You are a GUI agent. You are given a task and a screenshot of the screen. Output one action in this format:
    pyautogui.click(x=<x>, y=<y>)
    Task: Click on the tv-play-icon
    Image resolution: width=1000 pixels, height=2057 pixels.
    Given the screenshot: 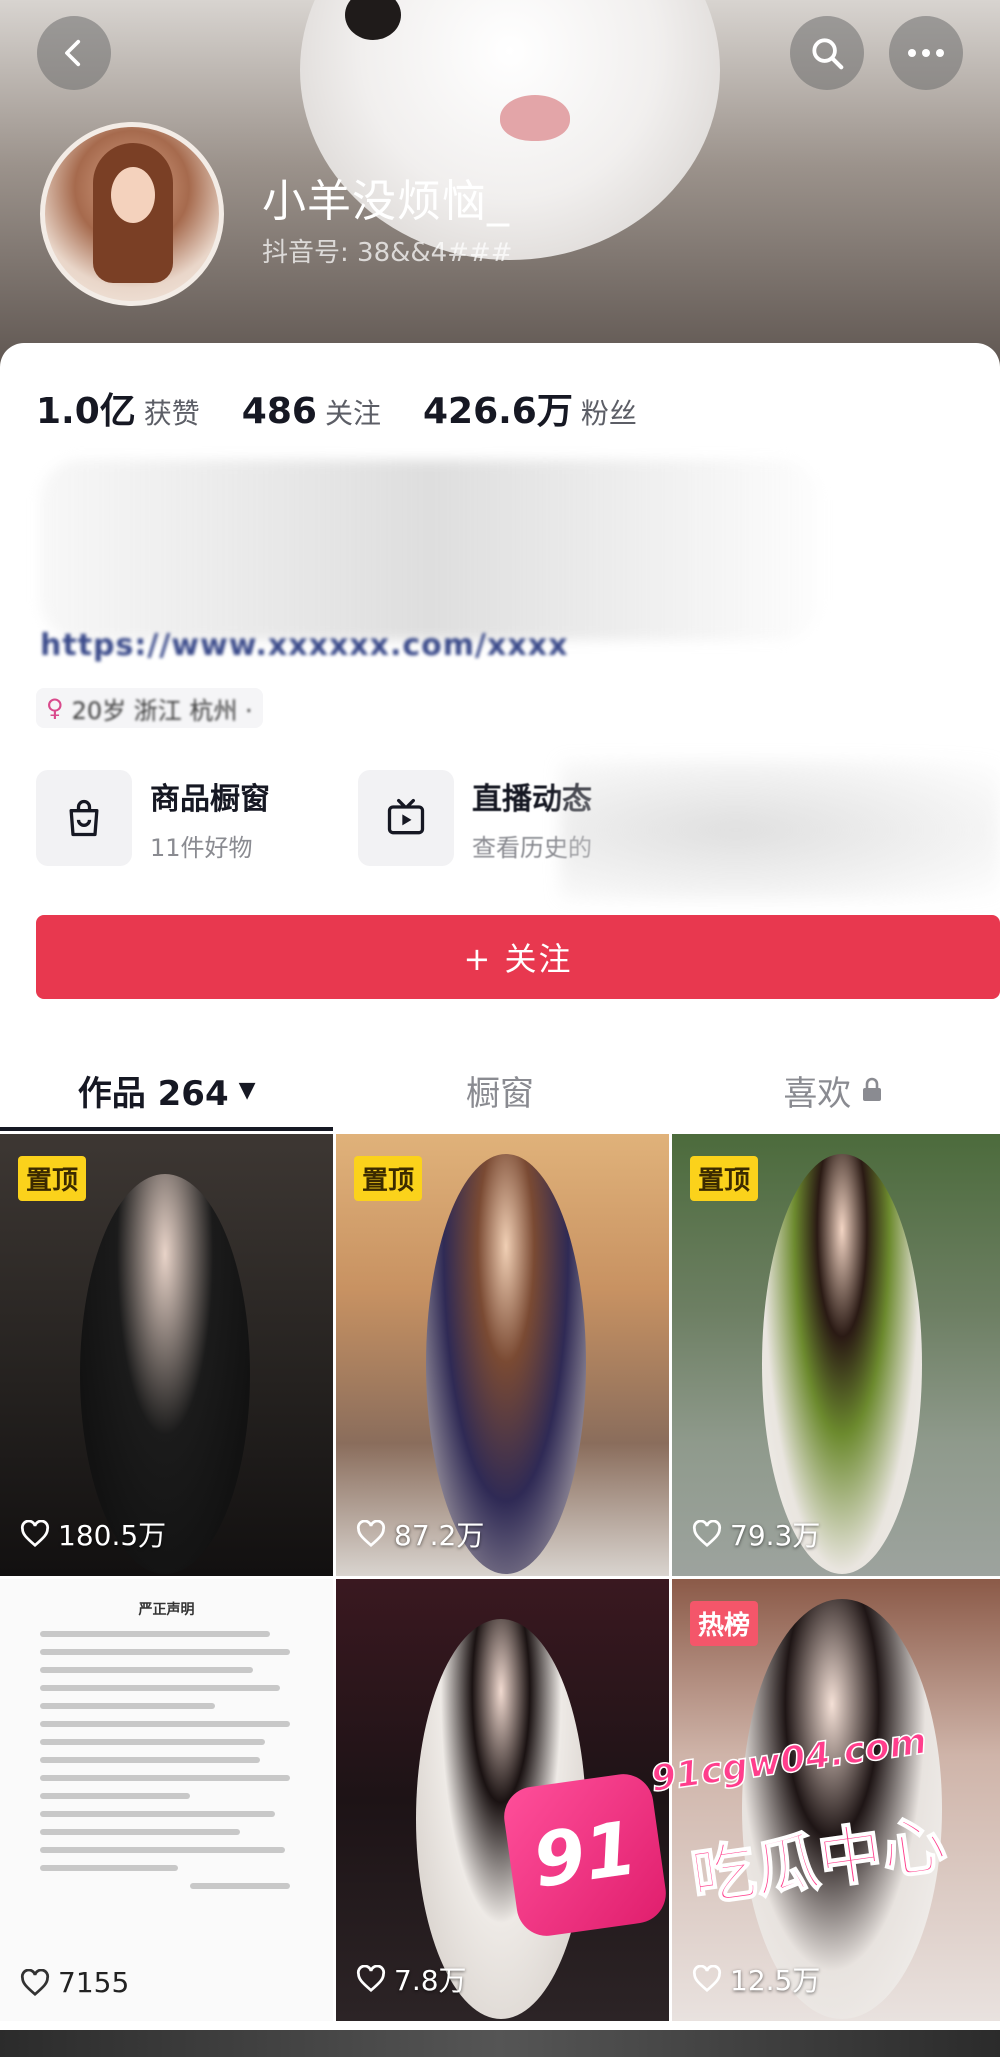 What is the action you would take?
    pyautogui.click(x=406, y=816)
    